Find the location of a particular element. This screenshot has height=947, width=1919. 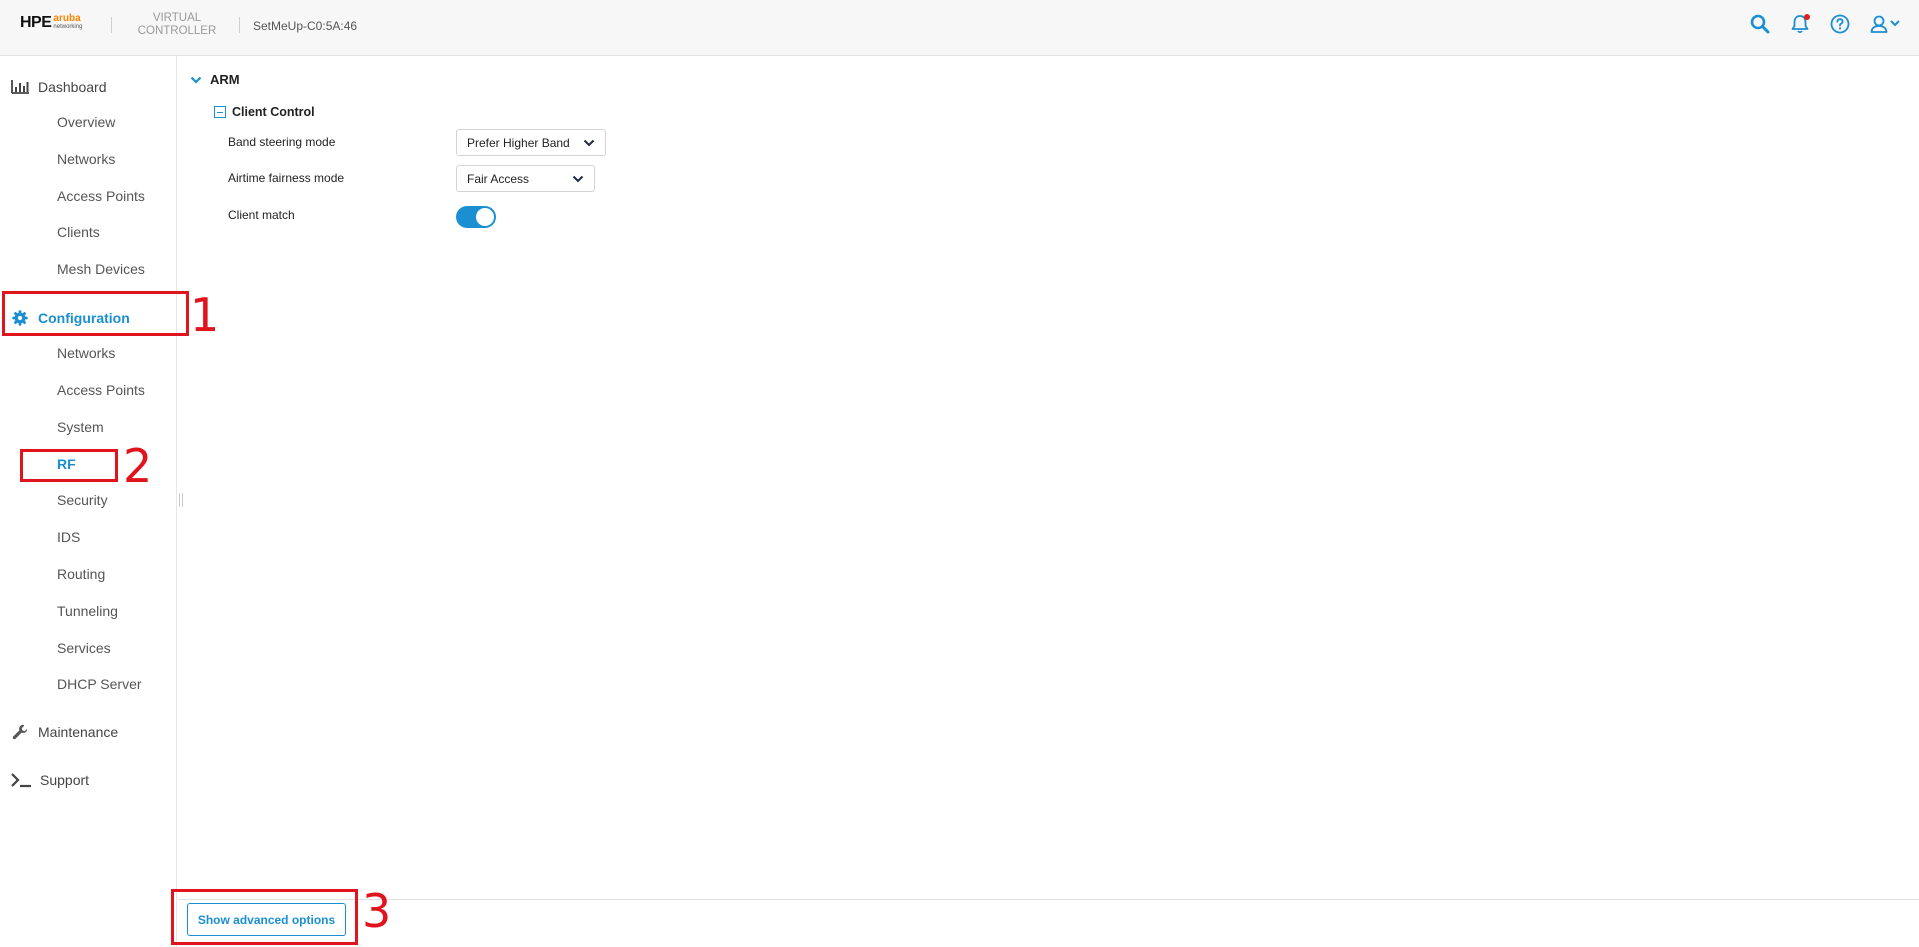

collapse-icon is located at coordinates (220, 112).